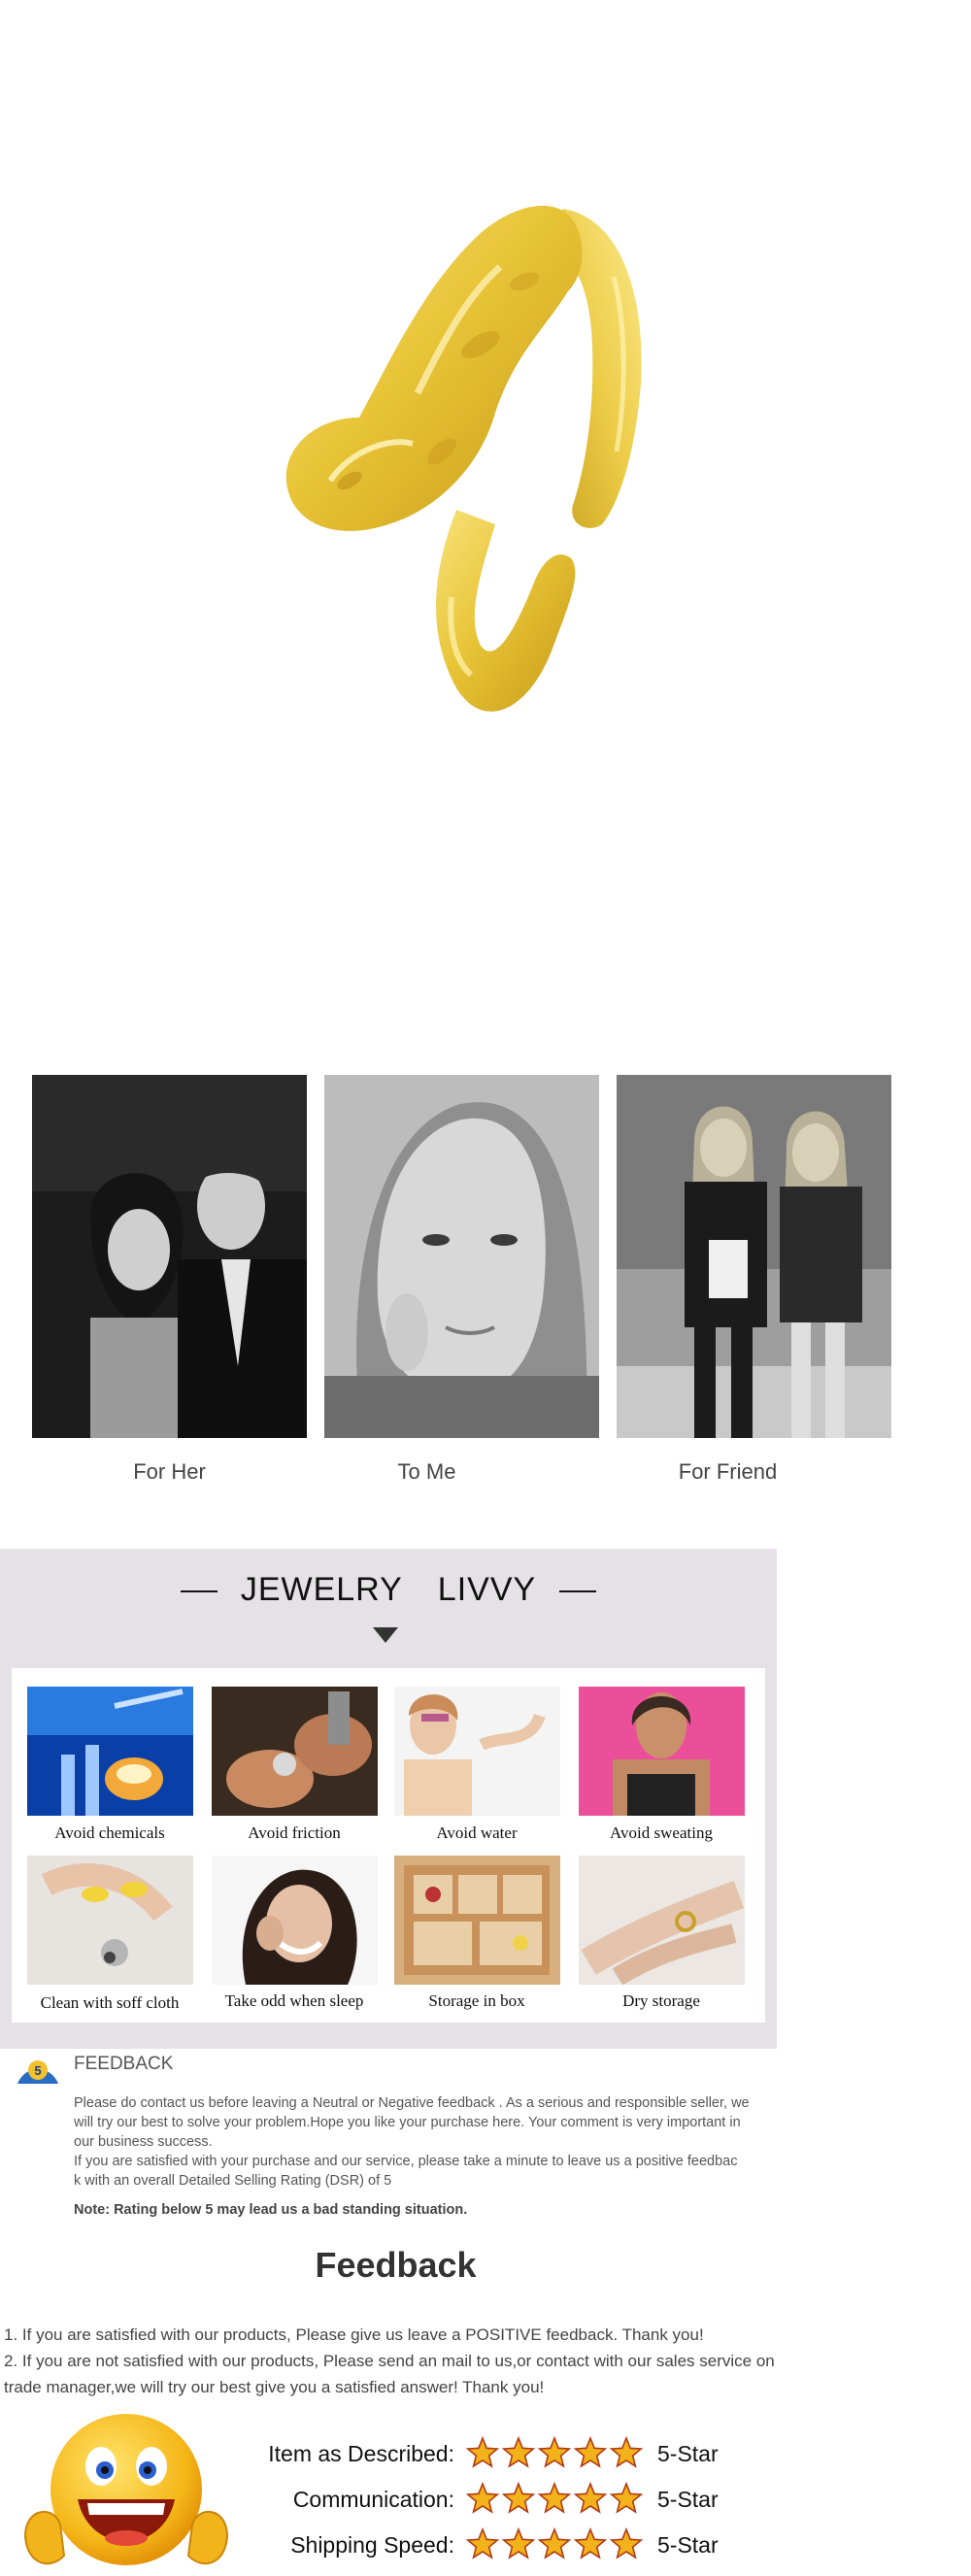 This screenshot has height=2576, width=971. I want to click on sweating-image, so click(662, 1752).